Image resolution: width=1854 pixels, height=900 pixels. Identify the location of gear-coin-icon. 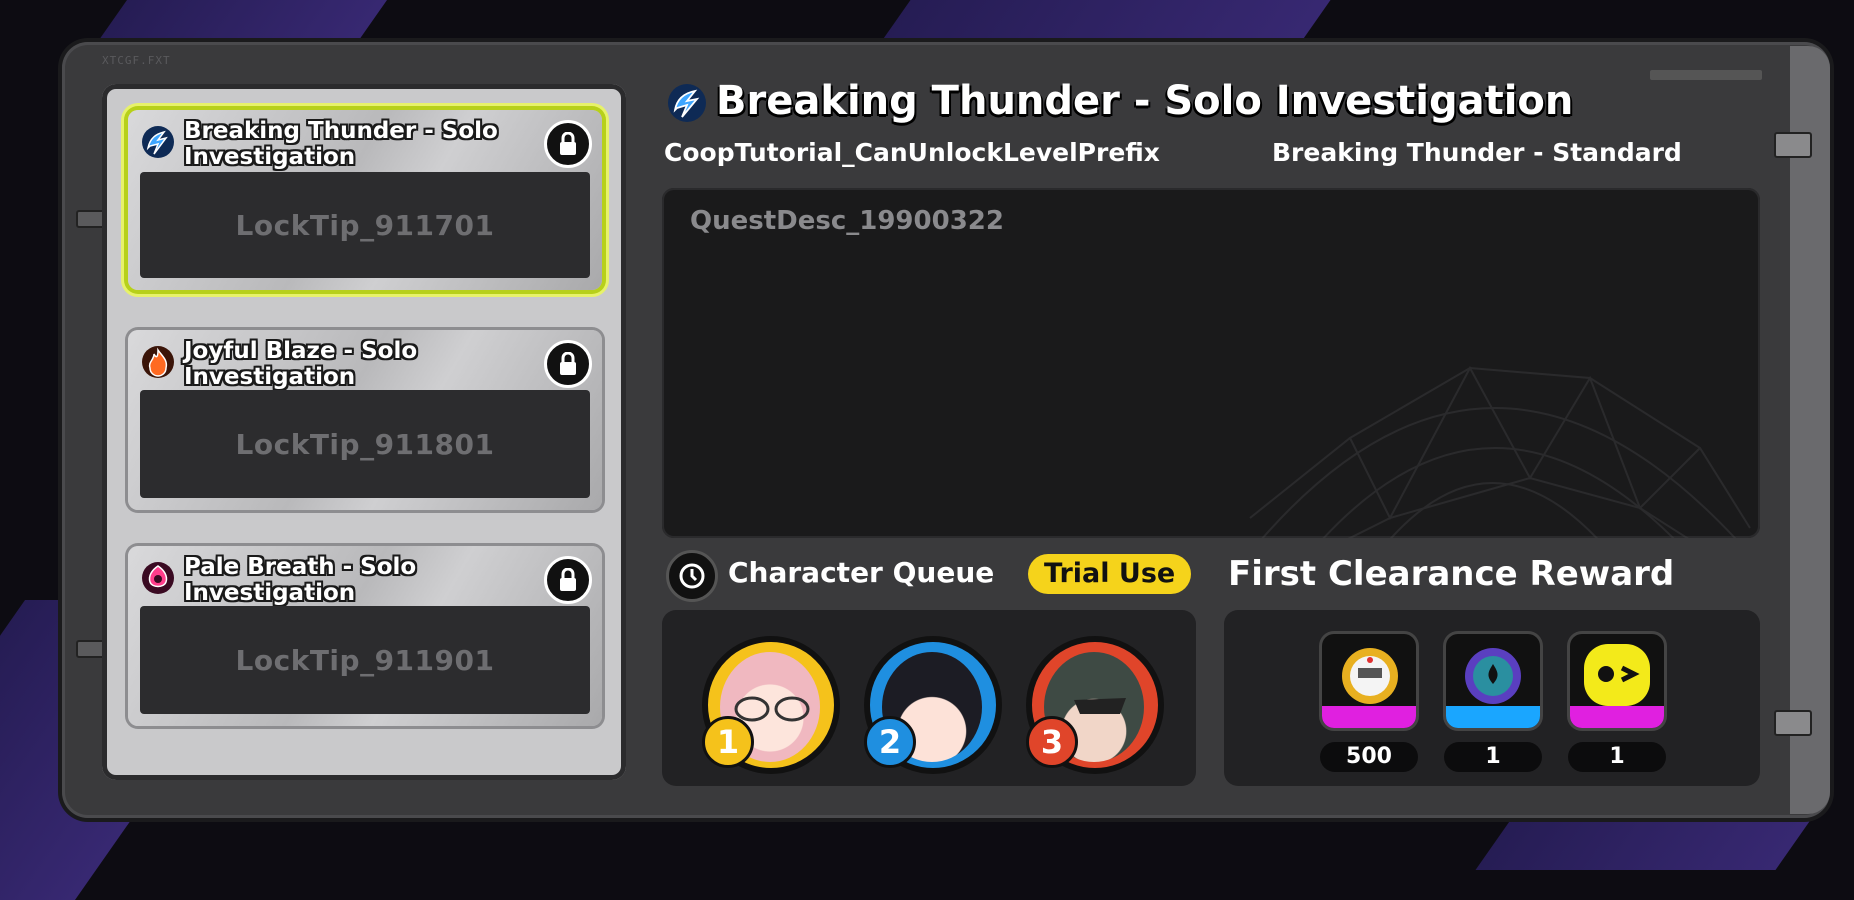
(1370, 676).